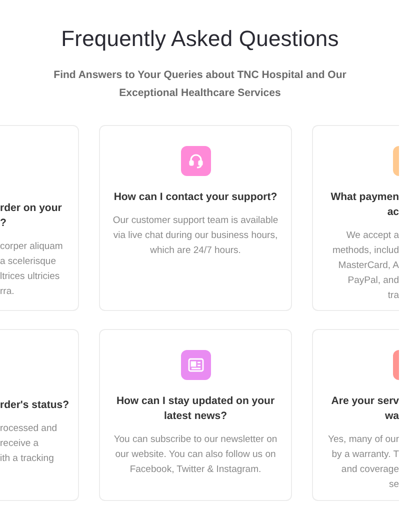 The height and width of the screenshot is (516, 400). Describe the element at coordinates (368, 266) in the screenshot. I see `card-text: MasterCard, A` at that location.